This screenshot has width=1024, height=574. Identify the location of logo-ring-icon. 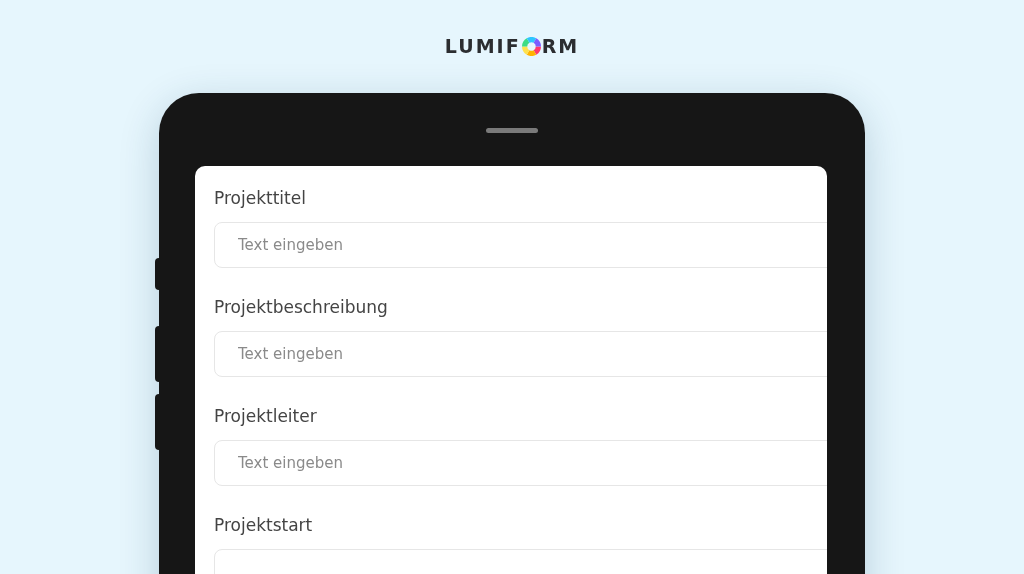
(531, 46).